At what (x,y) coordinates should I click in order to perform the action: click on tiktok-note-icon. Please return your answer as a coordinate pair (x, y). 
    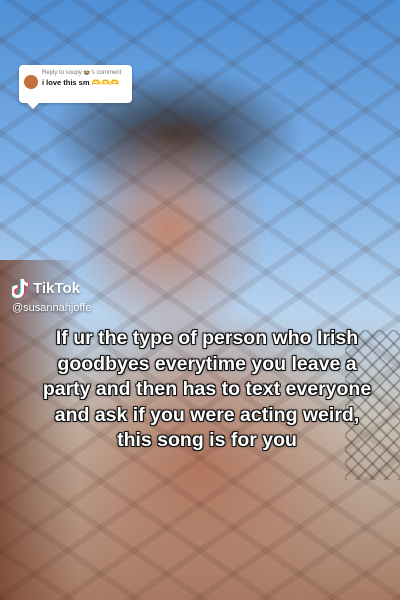
    Looking at the image, I should click on (20, 288).